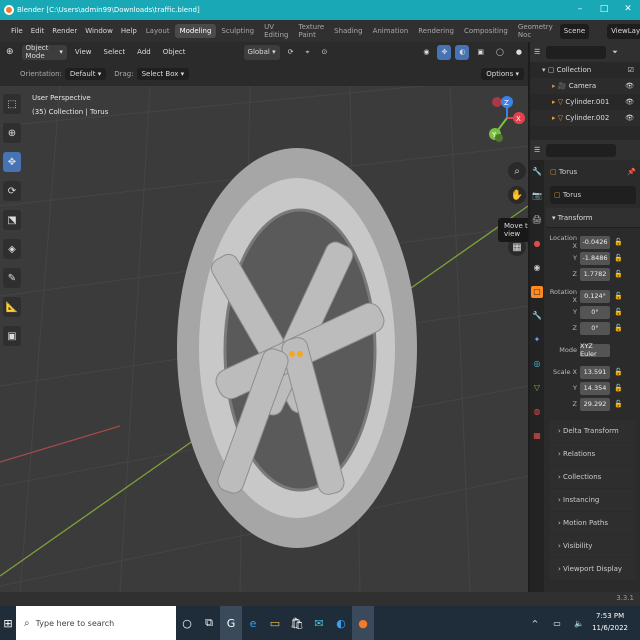 The width and height of the screenshot is (640, 640). I want to click on menu-edit: Edit, so click(38, 31).